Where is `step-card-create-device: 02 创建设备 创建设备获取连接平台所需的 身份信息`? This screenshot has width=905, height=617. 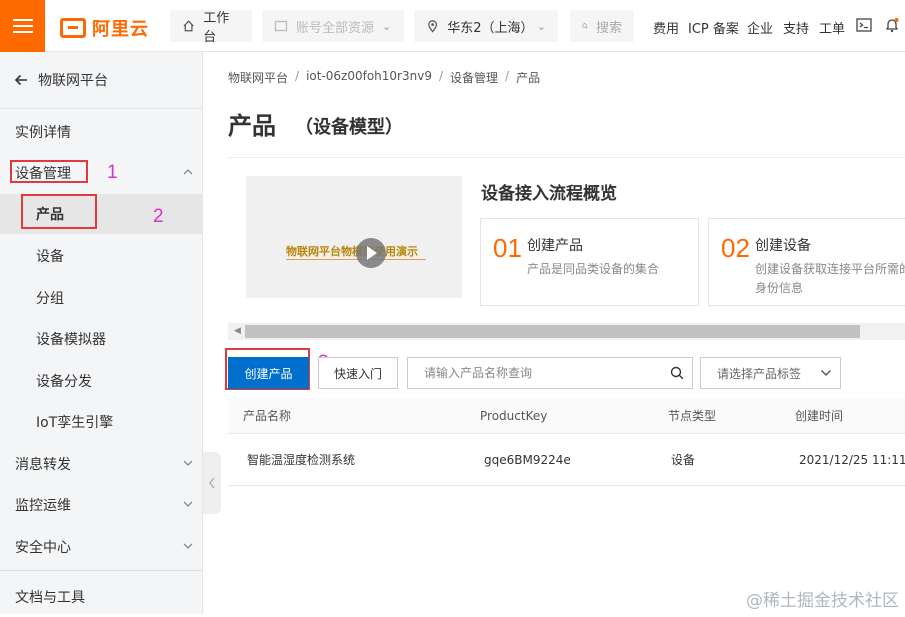
step-card-create-device: 02 创建设备 创建设备获取连接平台所需的 身份信息 is located at coordinates (806, 262).